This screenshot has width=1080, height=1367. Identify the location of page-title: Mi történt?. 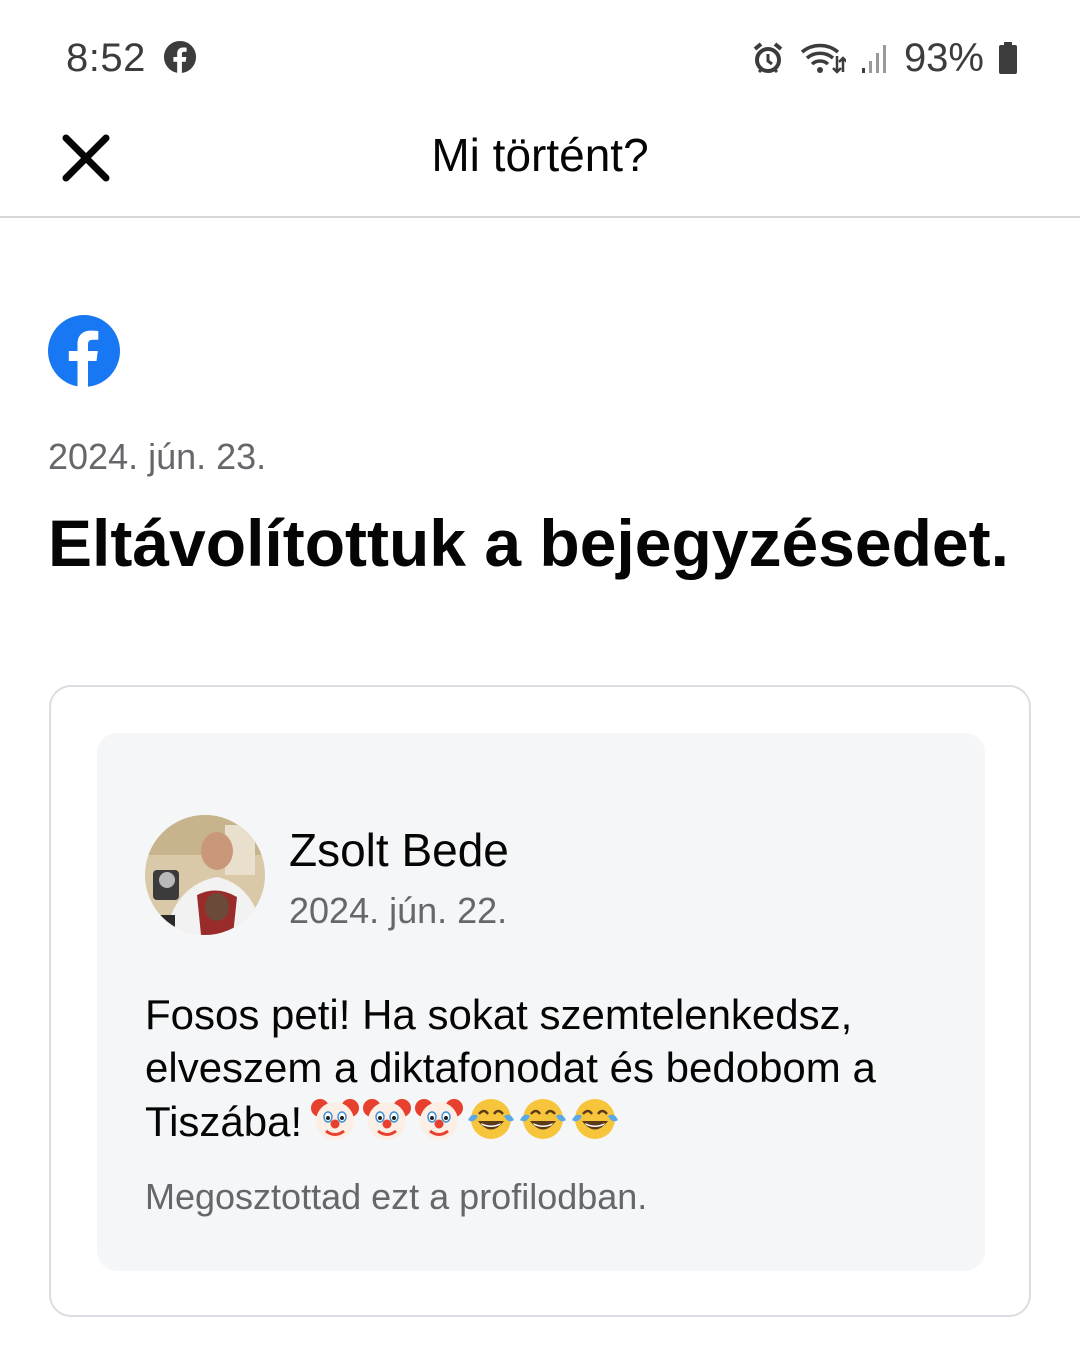
(540, 155).